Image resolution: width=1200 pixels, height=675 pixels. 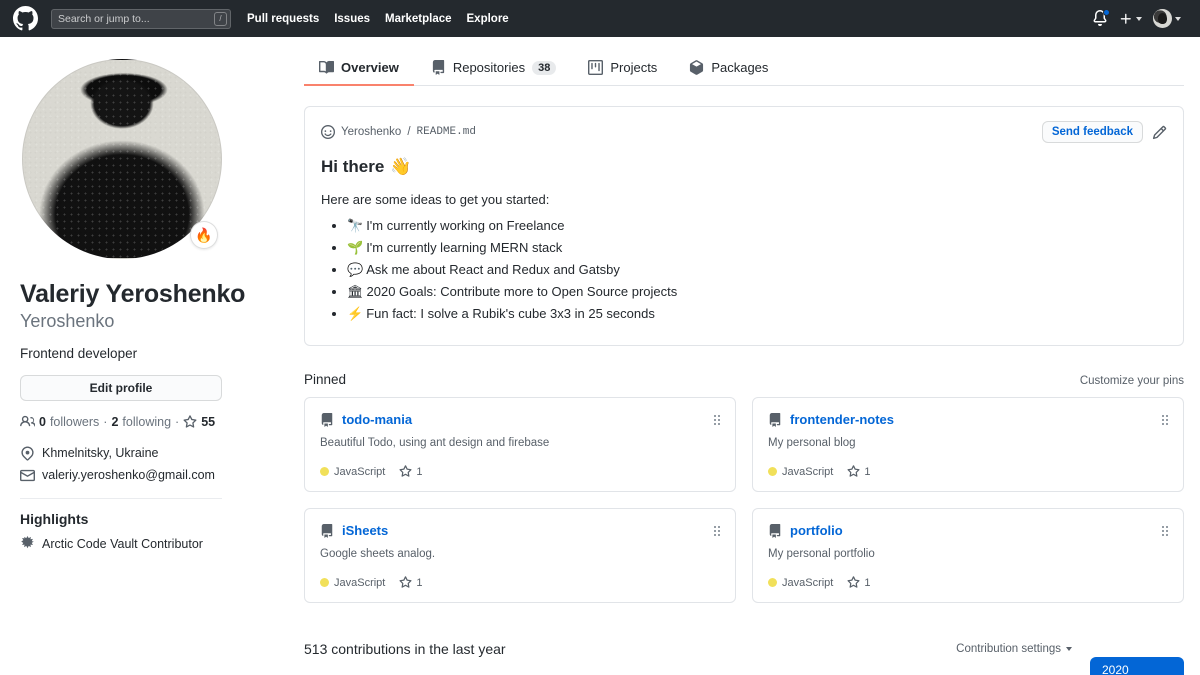 I want to click on pinned-repo-name: frontender-notes, so click(x=842, y=419).